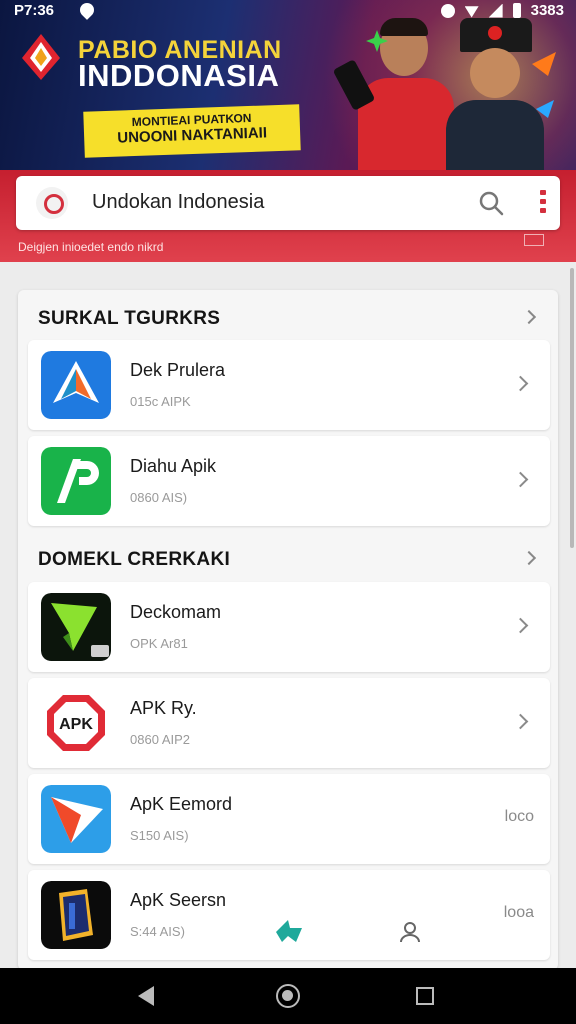 Image resolution: width=576 pixels, height=1024 pixels. I want to click on location-icon, so click(87, 10).